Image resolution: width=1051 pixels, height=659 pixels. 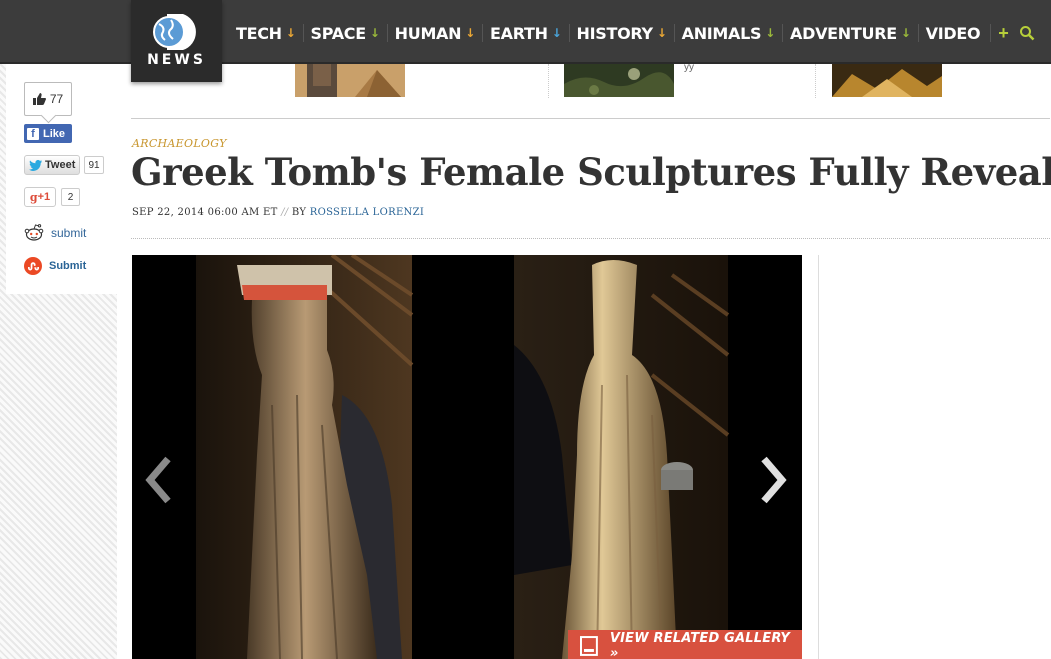 What do you see at coordinates (428, 33) in the screenshot?
I see `nav-item-label: HUMAN` at bounding box center [428, 33].